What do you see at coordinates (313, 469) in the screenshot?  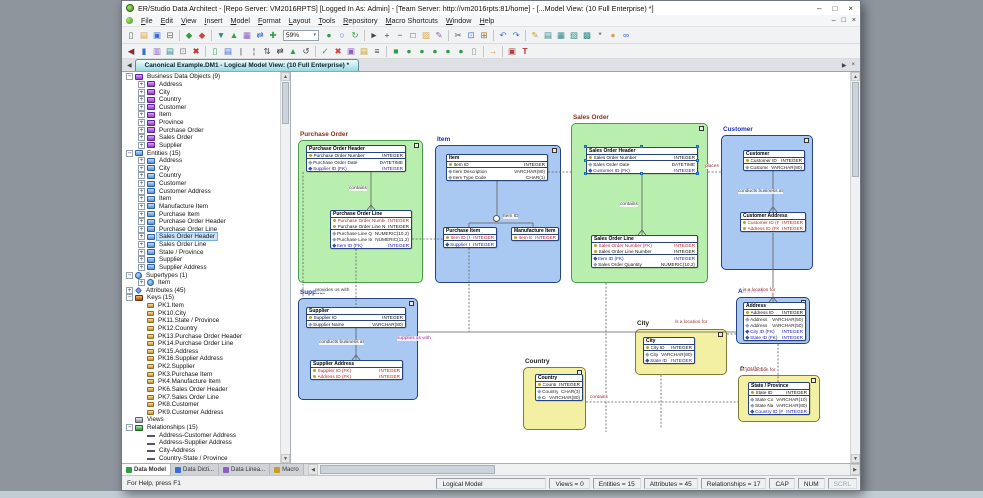 I see `canvas-scroll-left-icon: ◀` at bounding box center [313, 469].